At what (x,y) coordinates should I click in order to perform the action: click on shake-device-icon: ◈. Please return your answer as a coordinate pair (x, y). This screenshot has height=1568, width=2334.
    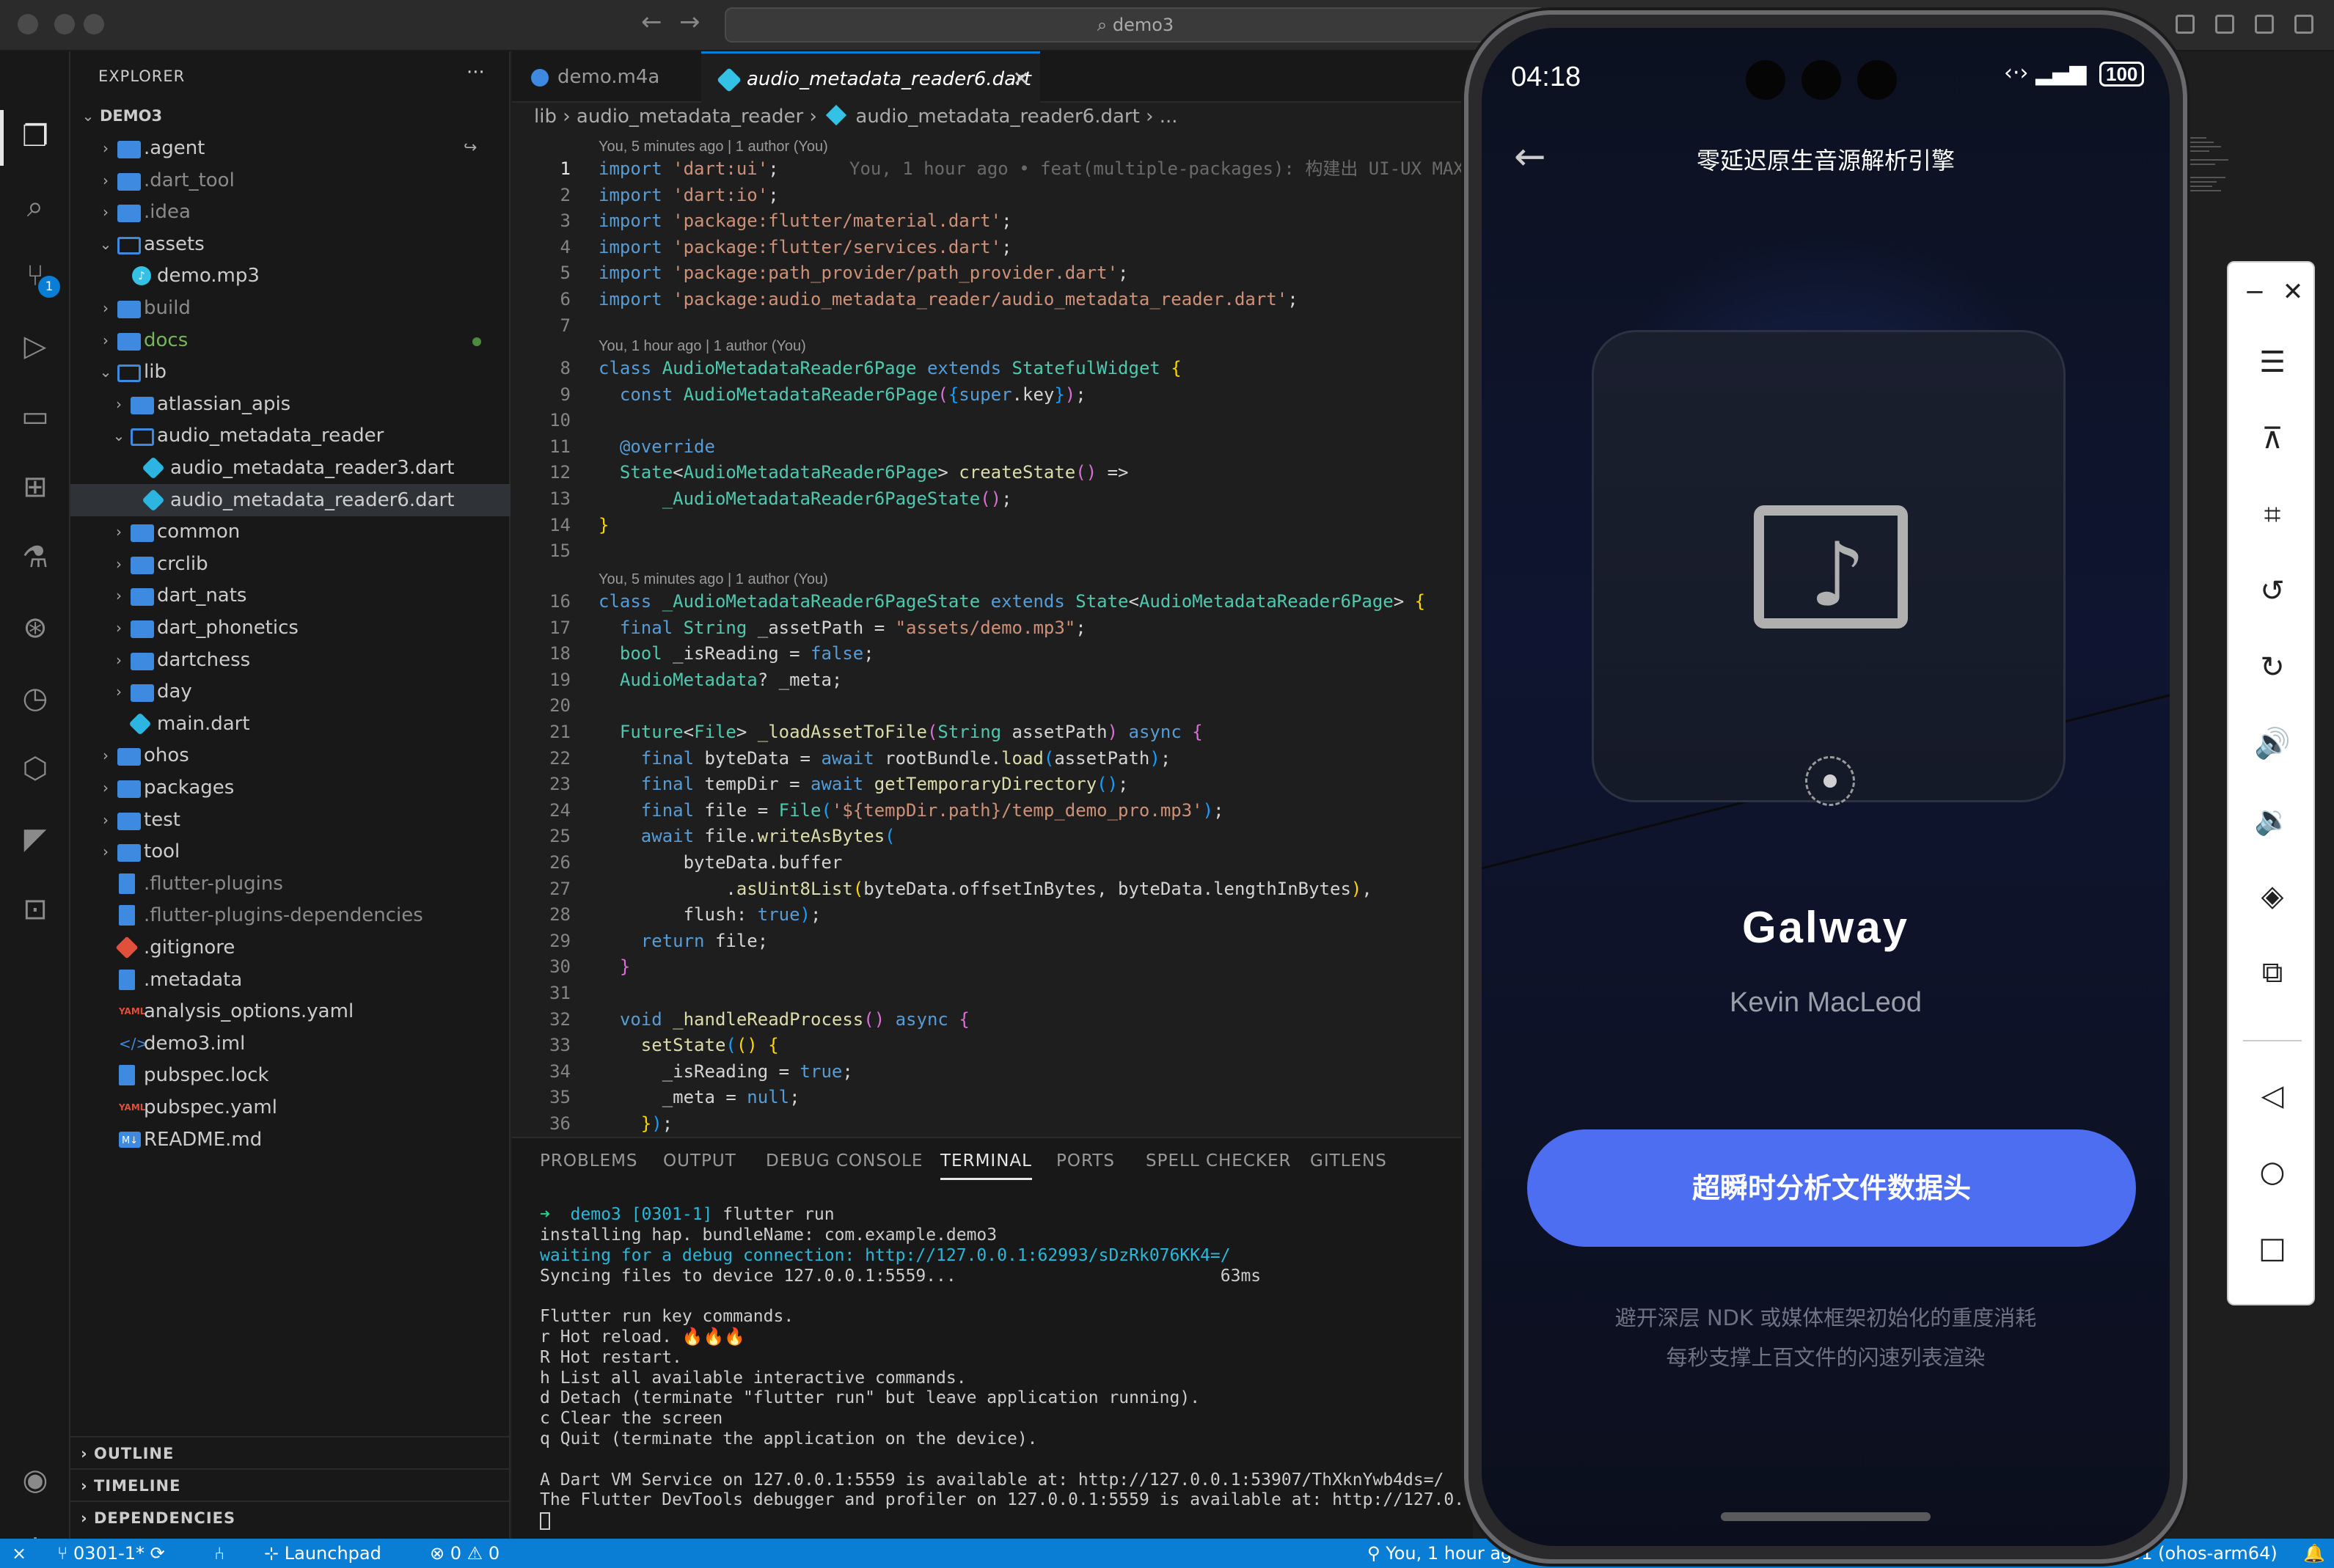
    Looking at the image, I should click on (2272, 896).